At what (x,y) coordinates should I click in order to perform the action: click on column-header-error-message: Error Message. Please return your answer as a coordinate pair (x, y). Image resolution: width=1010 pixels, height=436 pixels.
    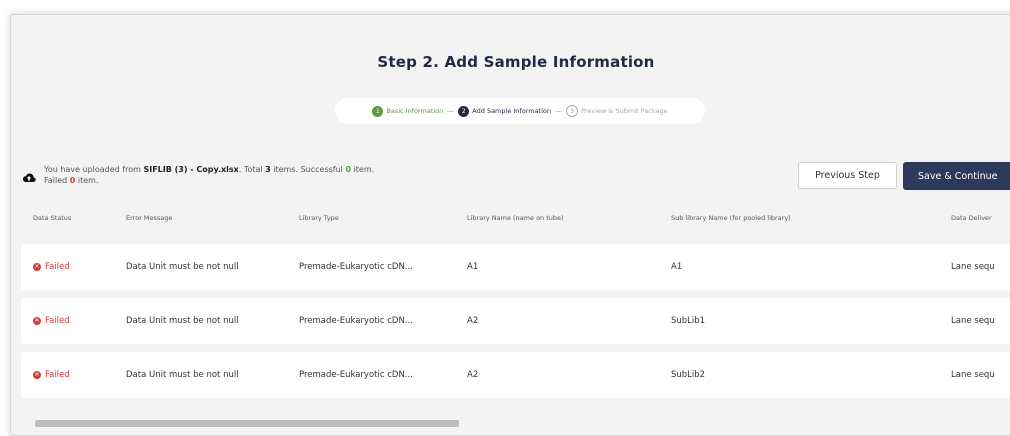
    Looking at the image, I should click on (149, 218).